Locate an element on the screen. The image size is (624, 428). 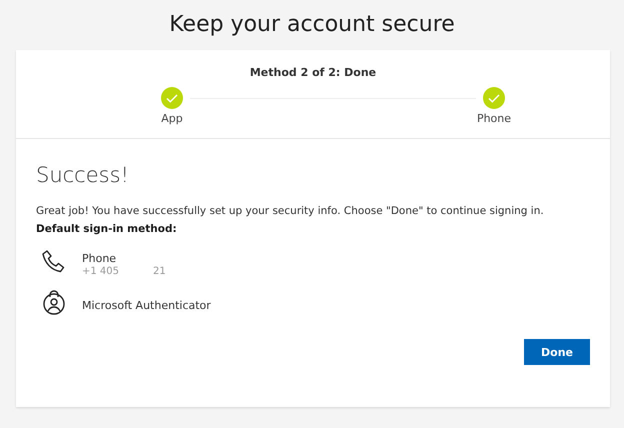
done-button: Done is located at coordinates (557, 352).